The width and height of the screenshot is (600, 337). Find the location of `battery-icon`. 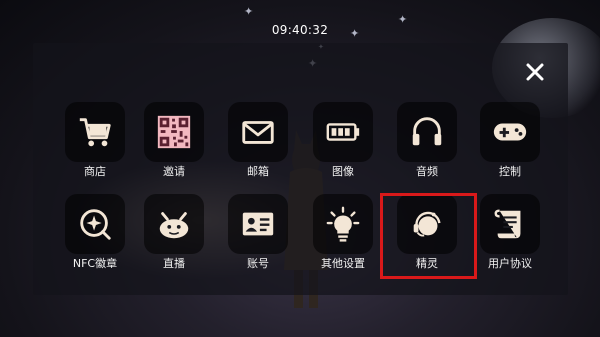

battery-icon is located at coordinates (343, 132).